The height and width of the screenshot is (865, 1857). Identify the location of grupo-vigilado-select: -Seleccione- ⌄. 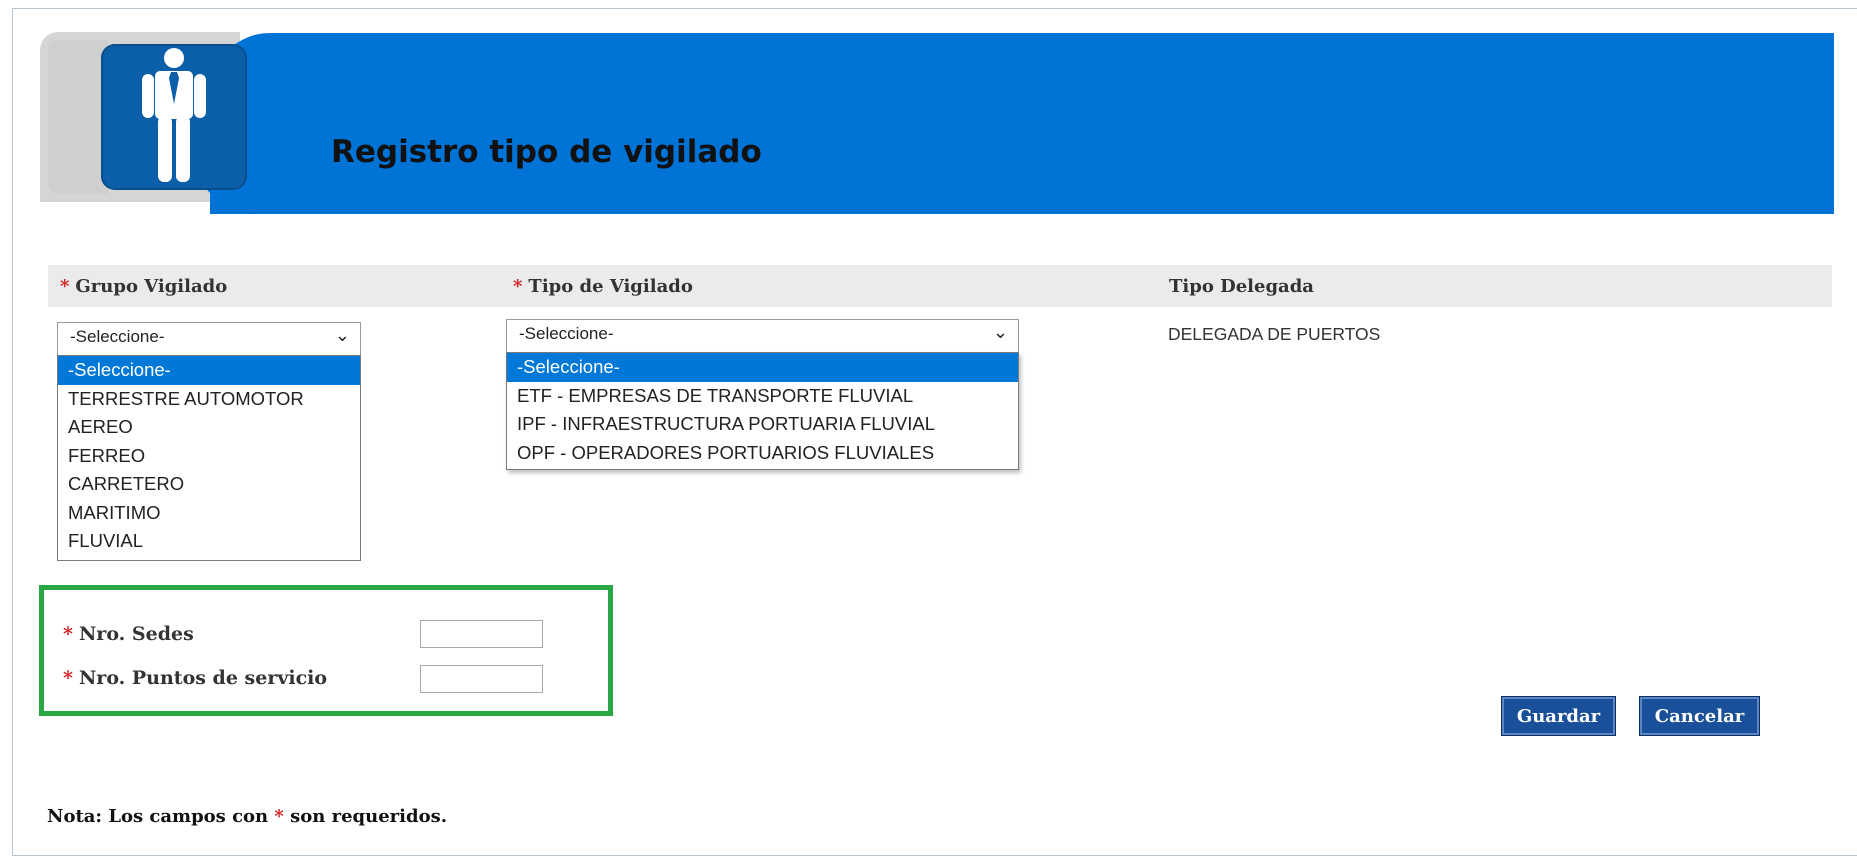
(209, 339).